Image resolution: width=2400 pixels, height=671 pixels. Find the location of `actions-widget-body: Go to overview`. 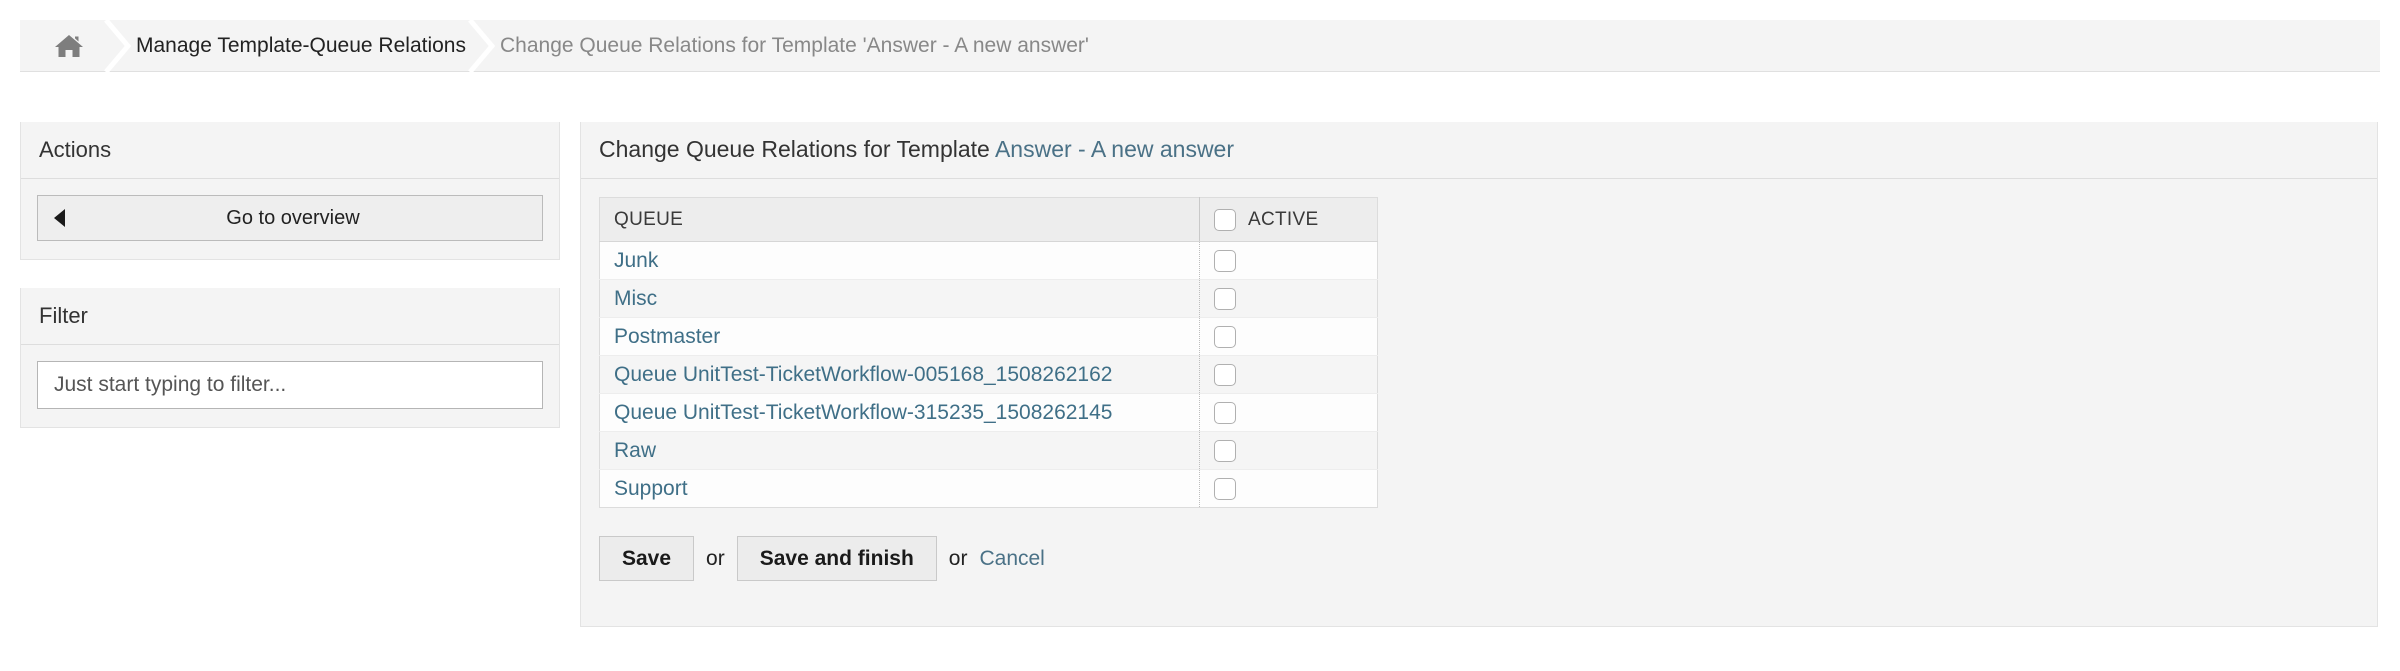

actions-widget-body: Go to overview is located at coordinates (290, 219).